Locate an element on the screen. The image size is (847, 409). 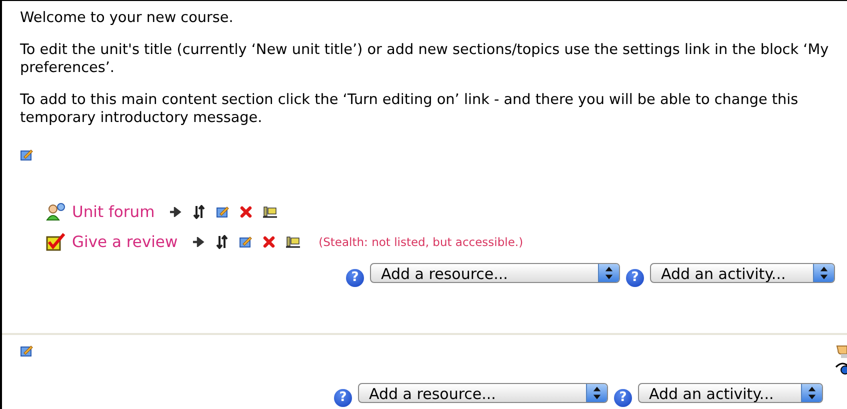
intro-text: To edit the unit's title (currently ‘New unit title’) or add new sections/topics use the settings link in the block ‘My preferences’. is located at coordinates (425, 59).